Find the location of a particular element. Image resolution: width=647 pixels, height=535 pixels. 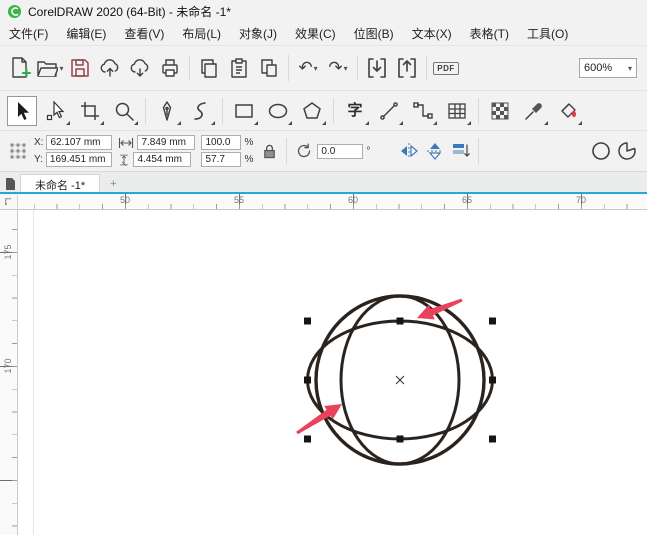

scale-v-percent-label: % is located at coordinates (249, 159).